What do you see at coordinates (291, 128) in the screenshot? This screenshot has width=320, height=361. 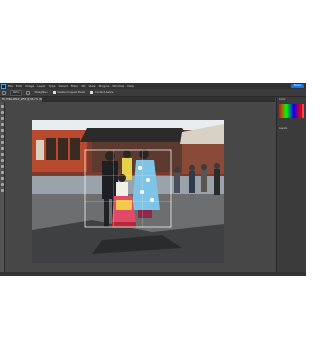 I see `layers-panel-title: Layers` at bounding box center [291, 128].